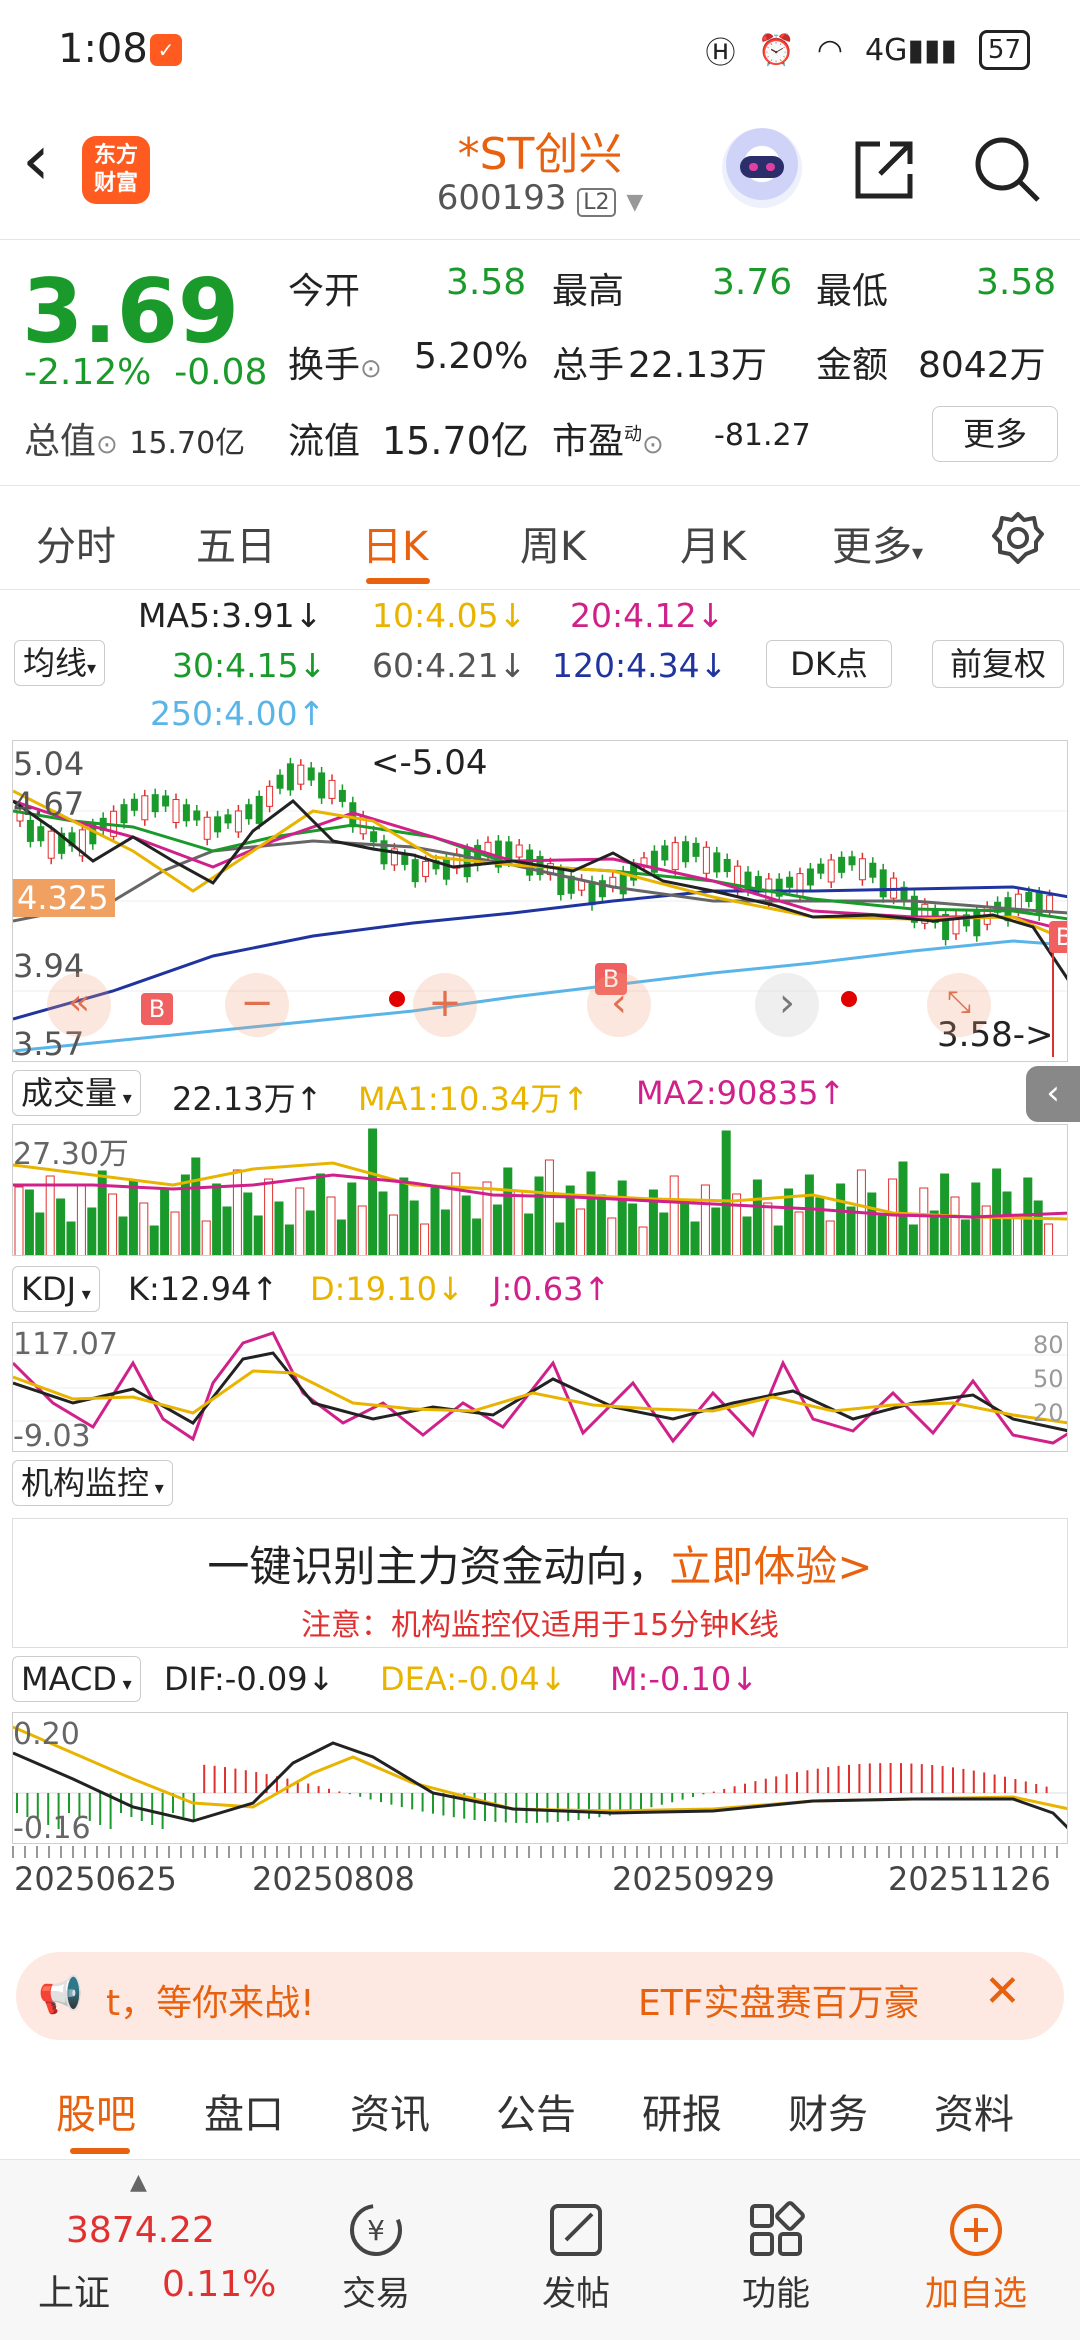 This screenshot has width=1080, height=2340. Describe the element at coordinates (588, 365) in the screenshot. I see `volume-label: 总手` at that location.